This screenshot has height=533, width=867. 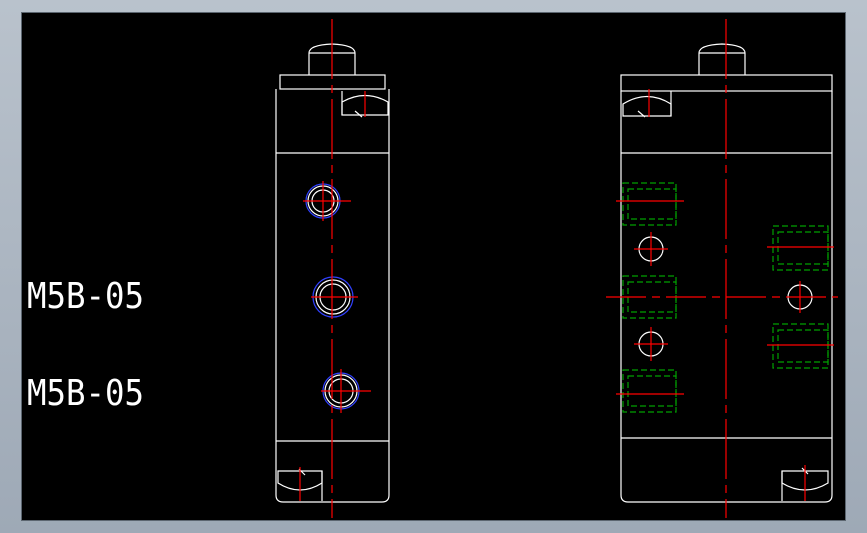 I want to click on part-code-label-lower: M5B-05, so click(x=85, y=393).